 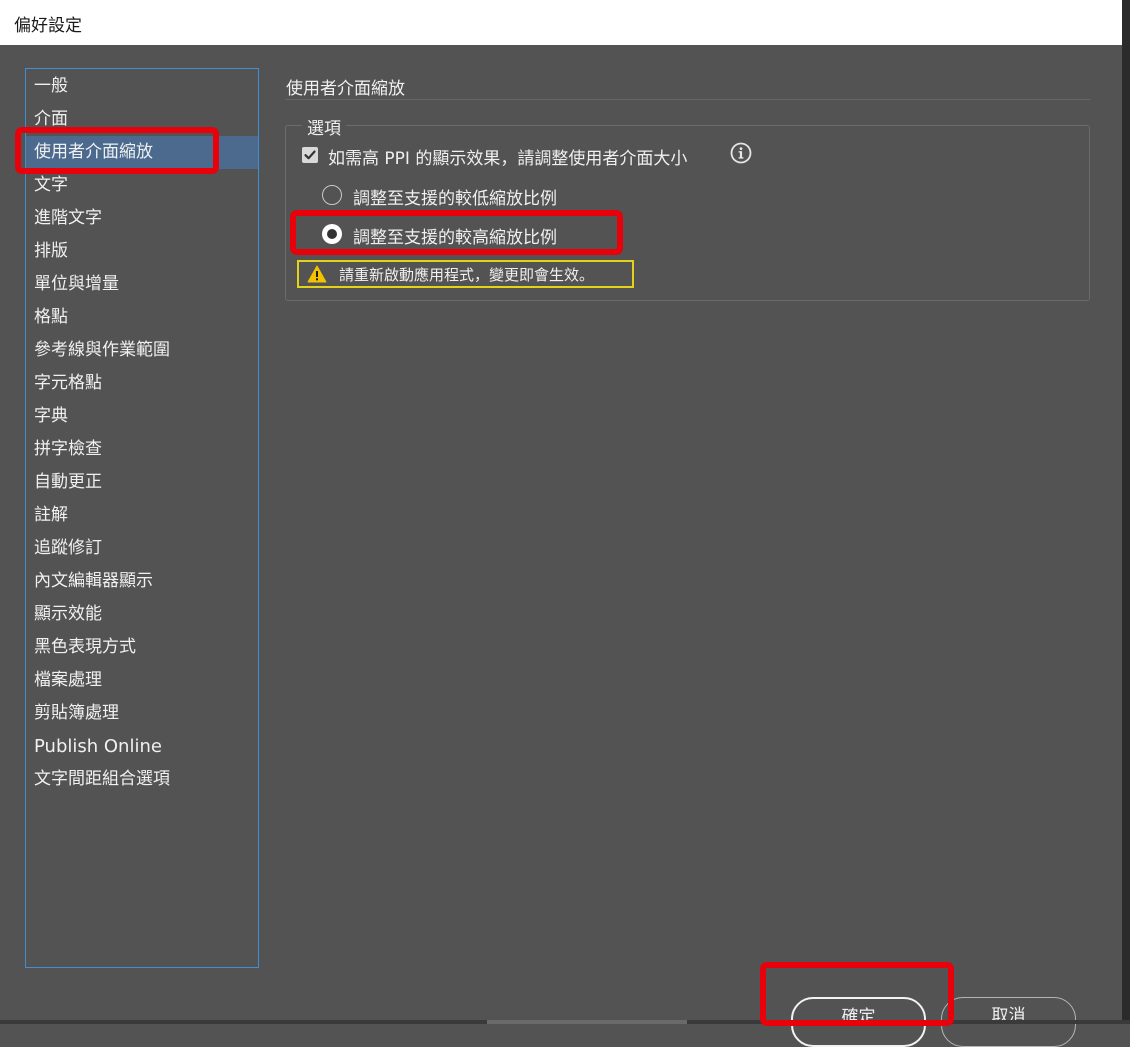 I want to click on hi-ppi-checkbox-label: 如需高 PPI 的顯示效果，請調整使用者介面大小, so click(x=508, y=159).